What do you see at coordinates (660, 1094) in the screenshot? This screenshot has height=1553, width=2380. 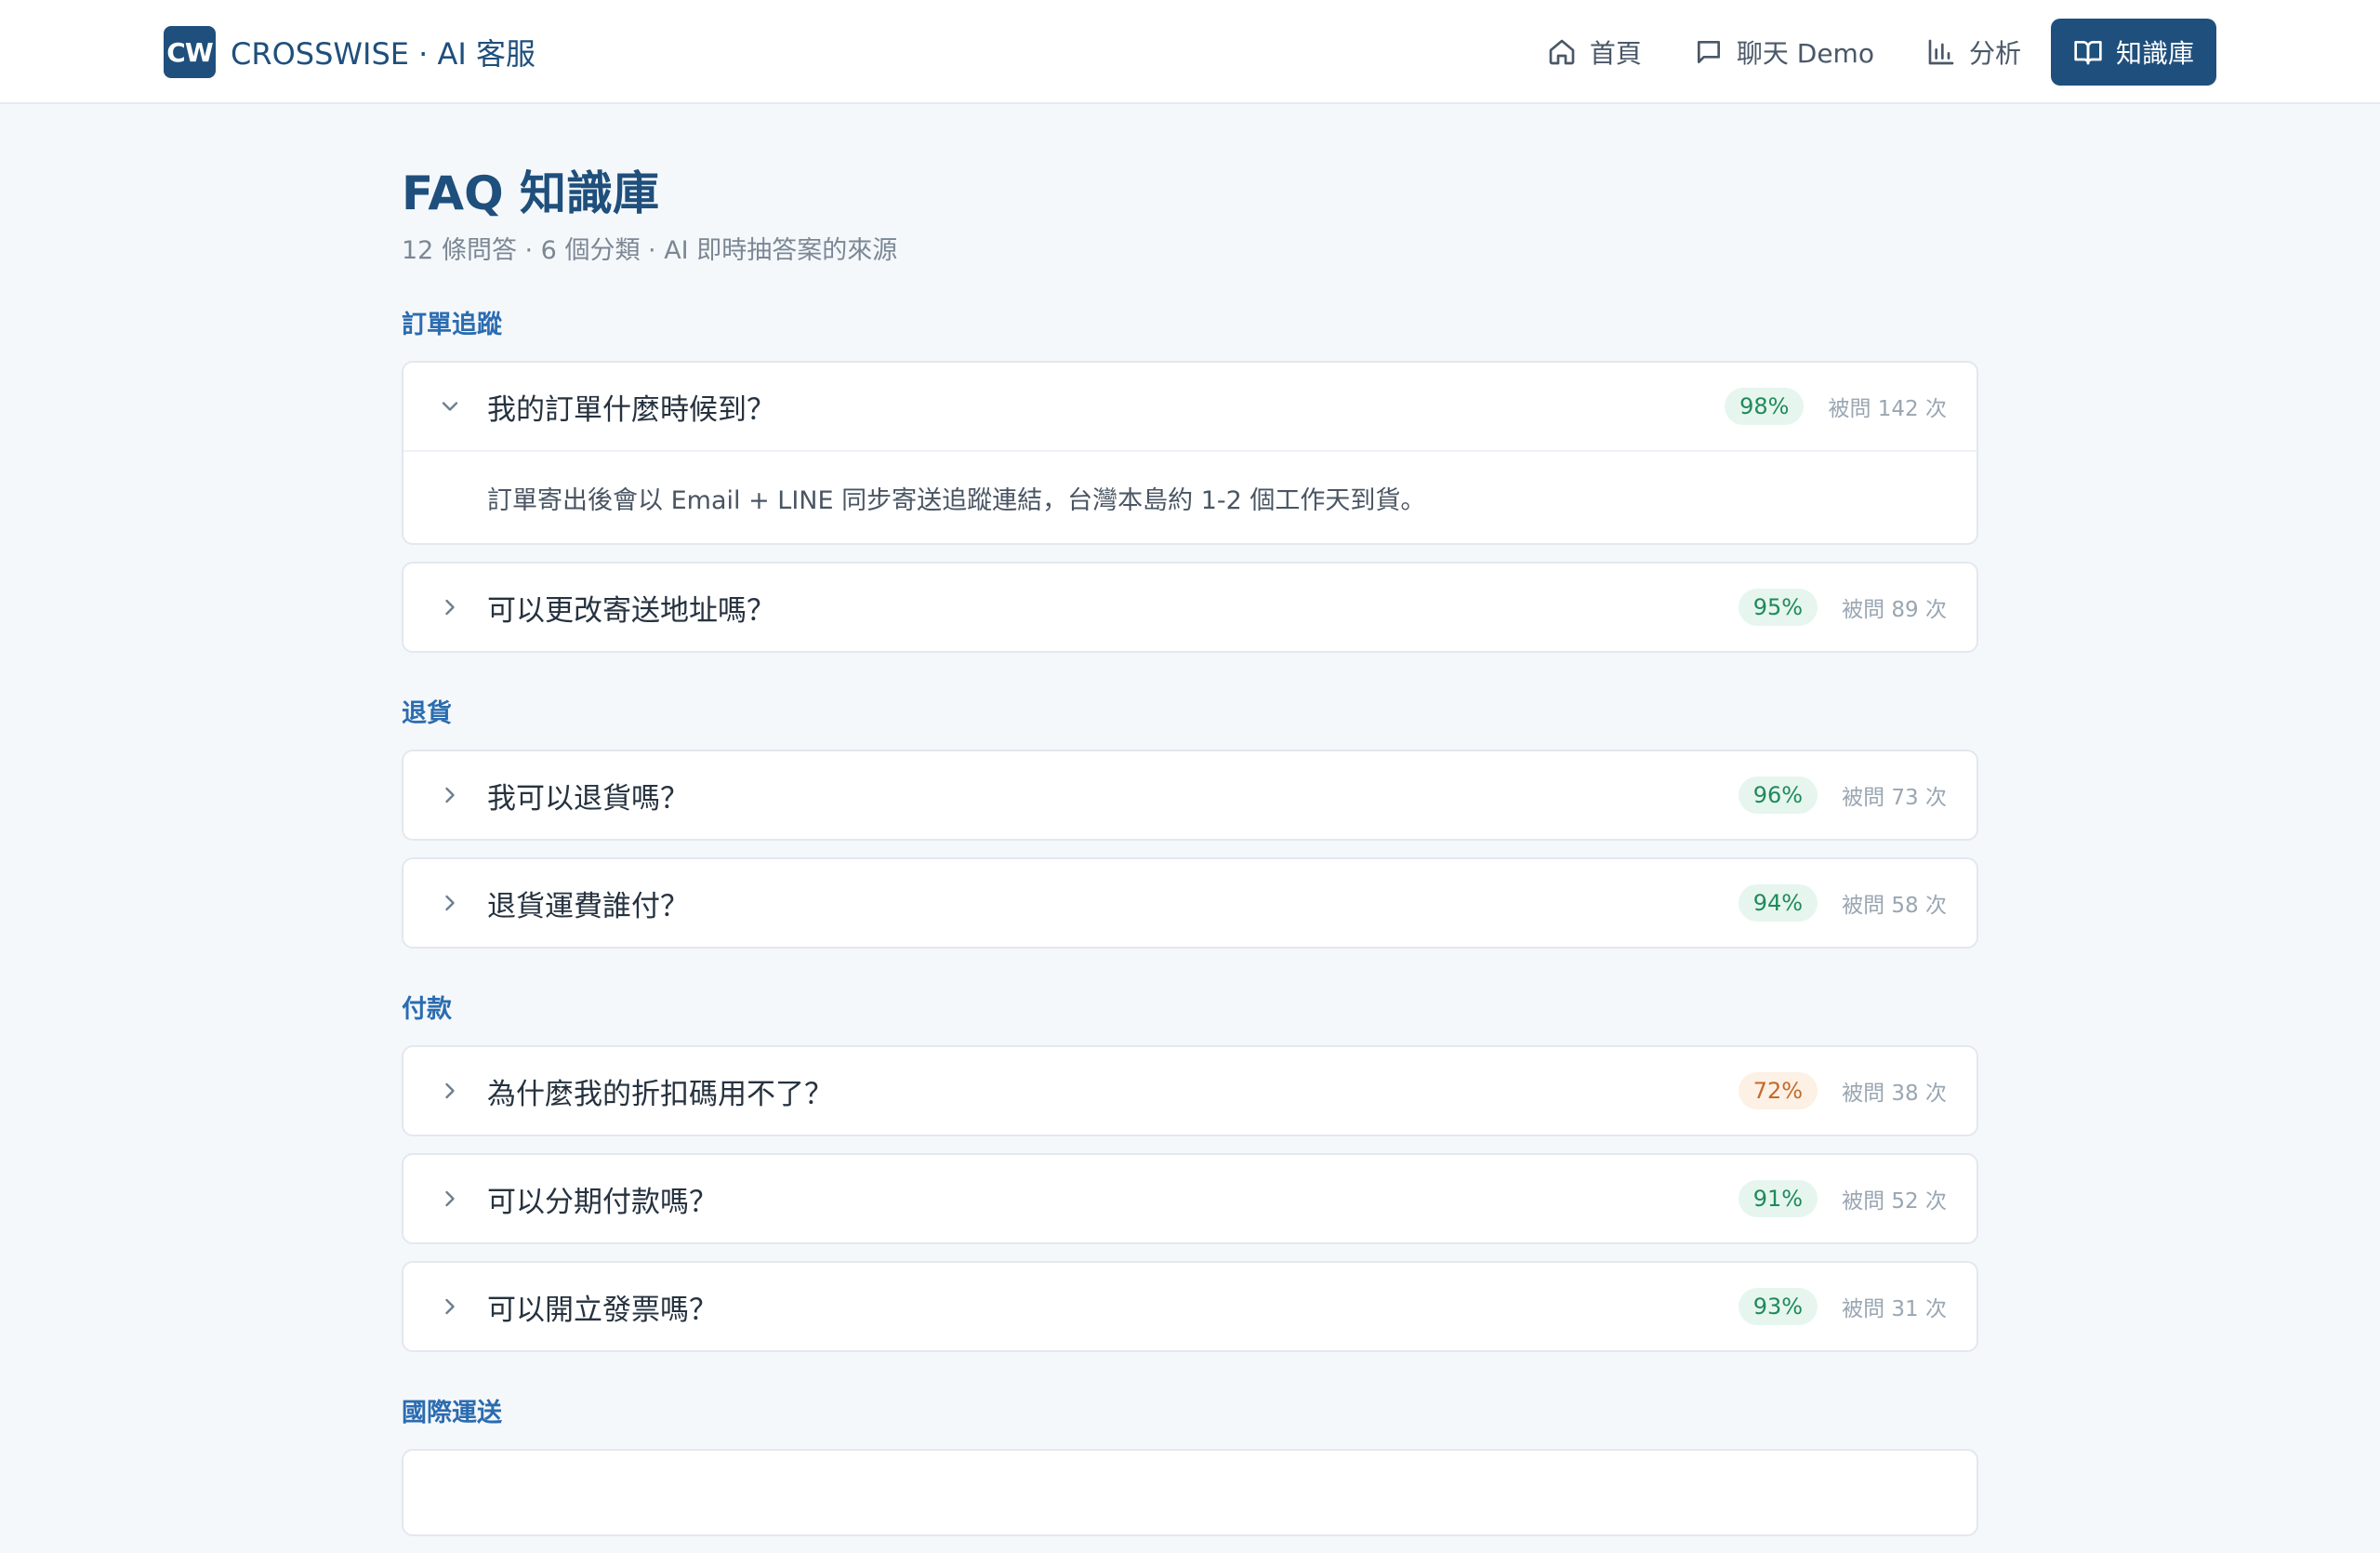 I see `faq-question: 為什麼我的折扣碼用不了？` at bounding box center [660, 1094].